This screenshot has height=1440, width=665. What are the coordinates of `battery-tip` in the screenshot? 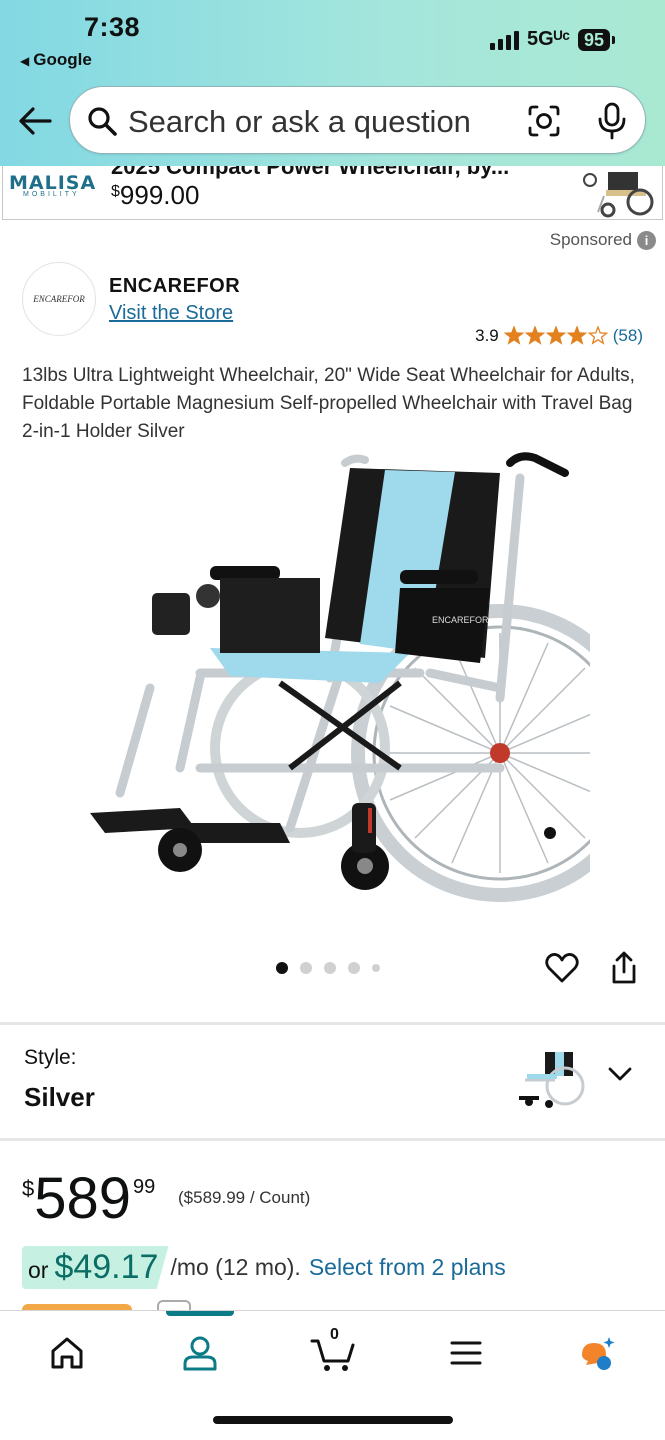 It's located at (613, 39).